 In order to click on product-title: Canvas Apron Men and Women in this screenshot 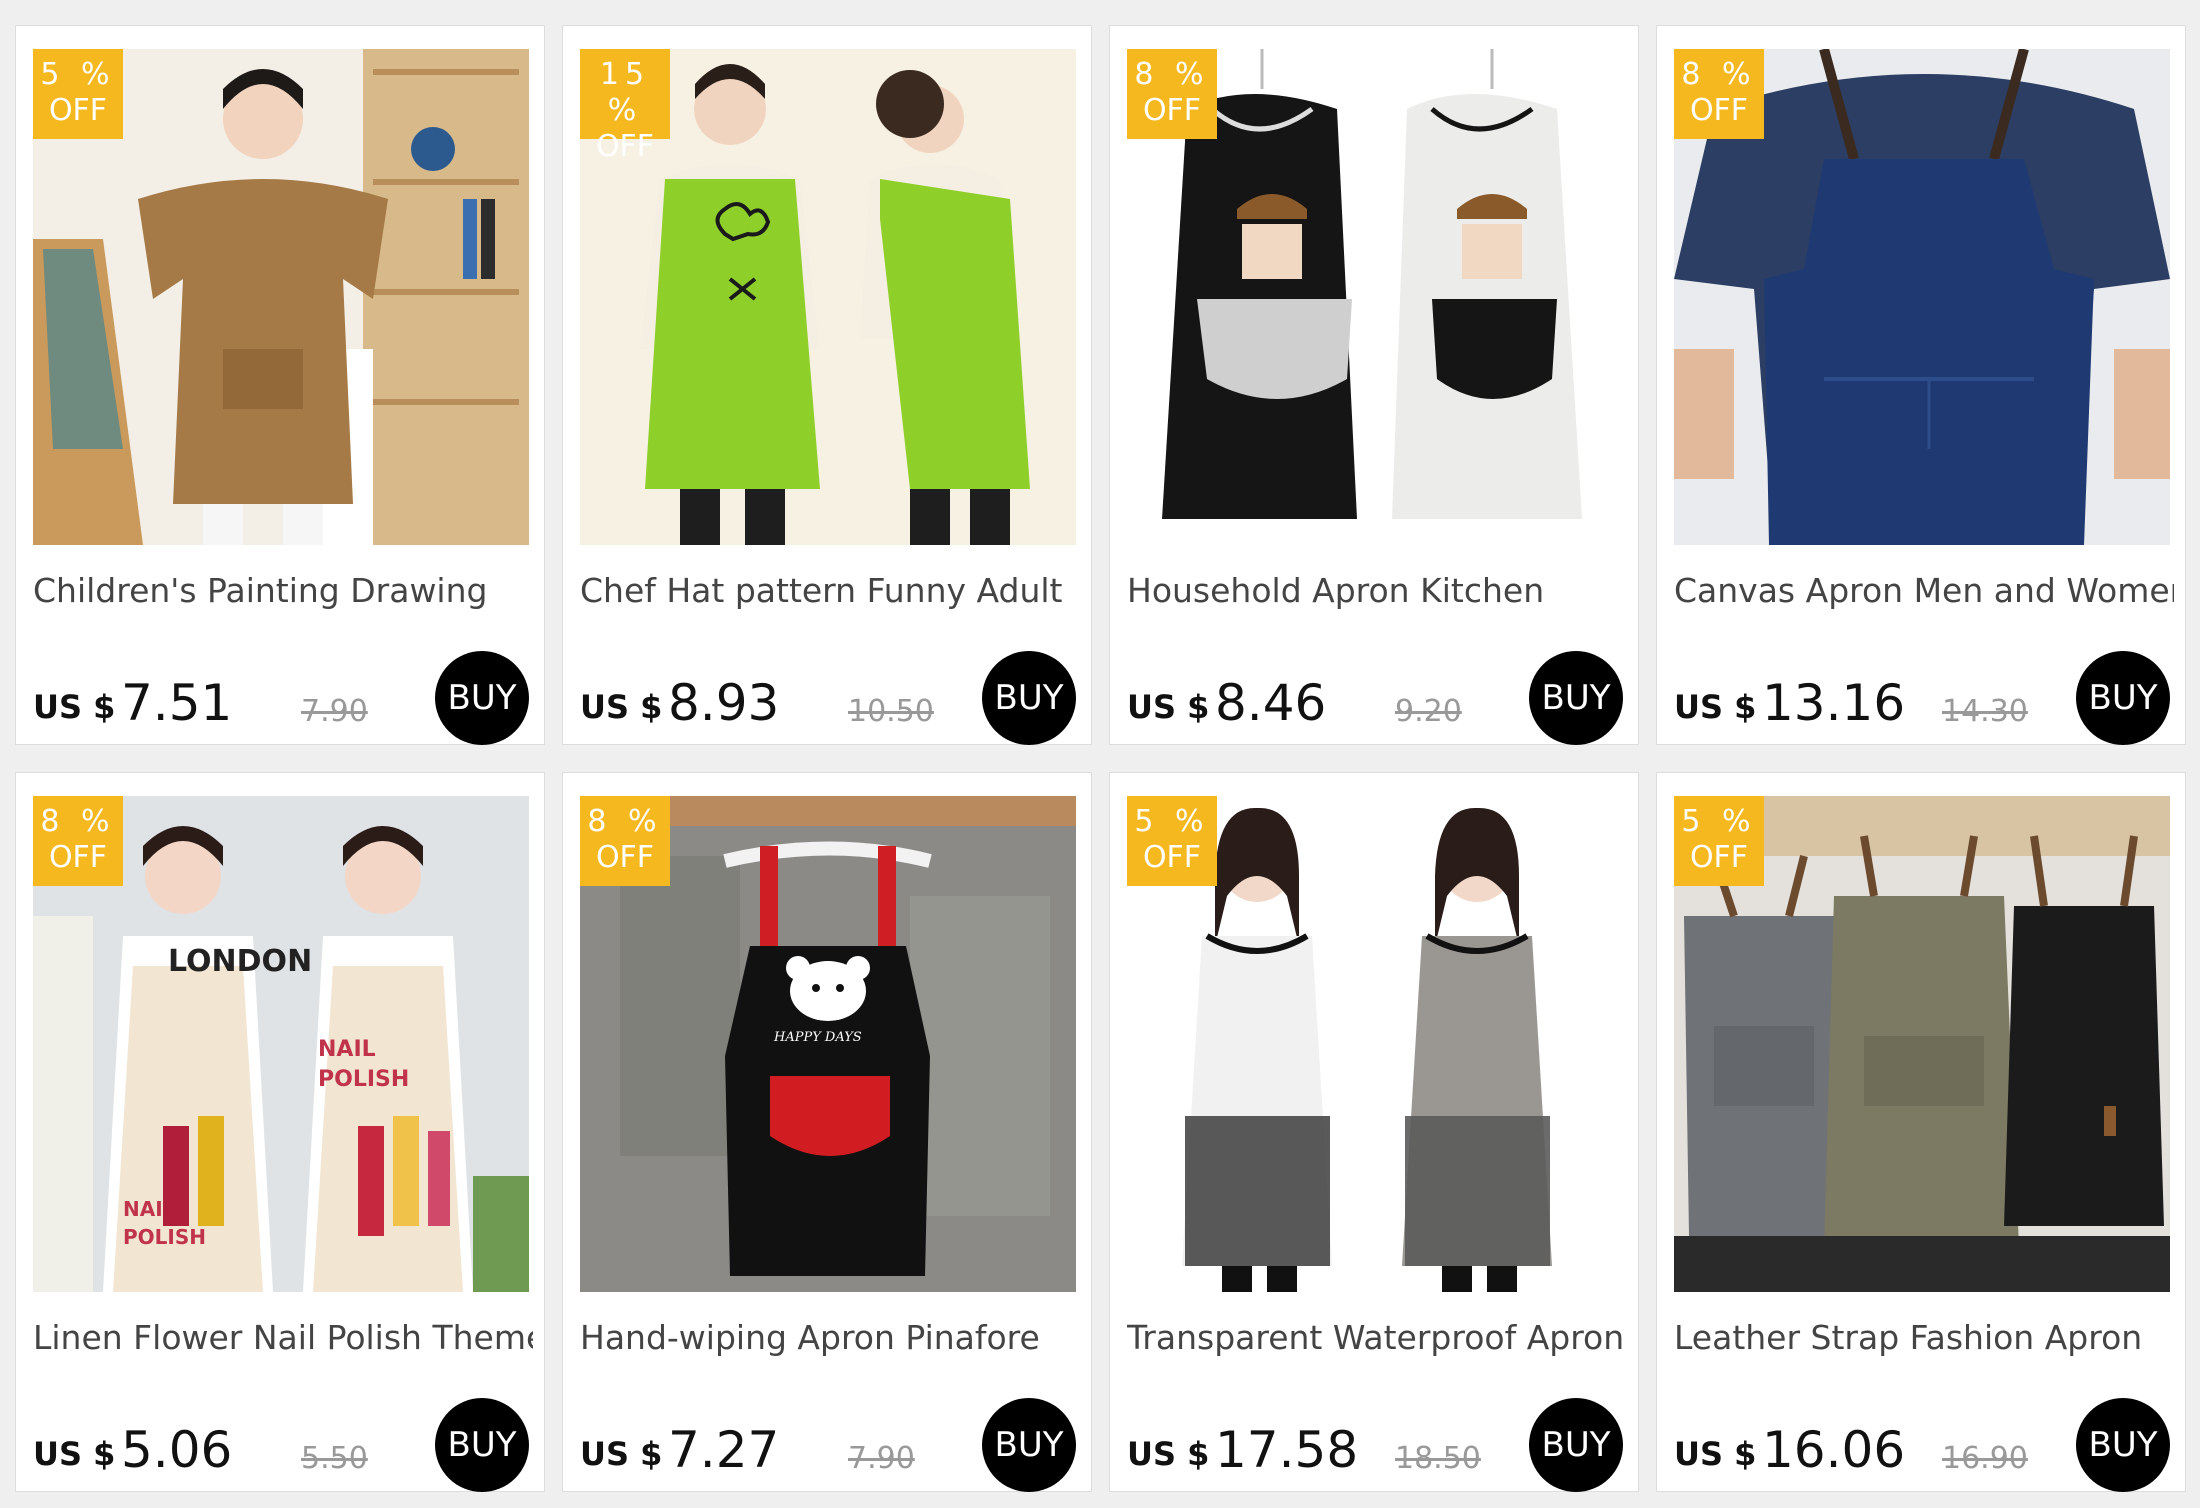, I will do `click(1924, 590)`.